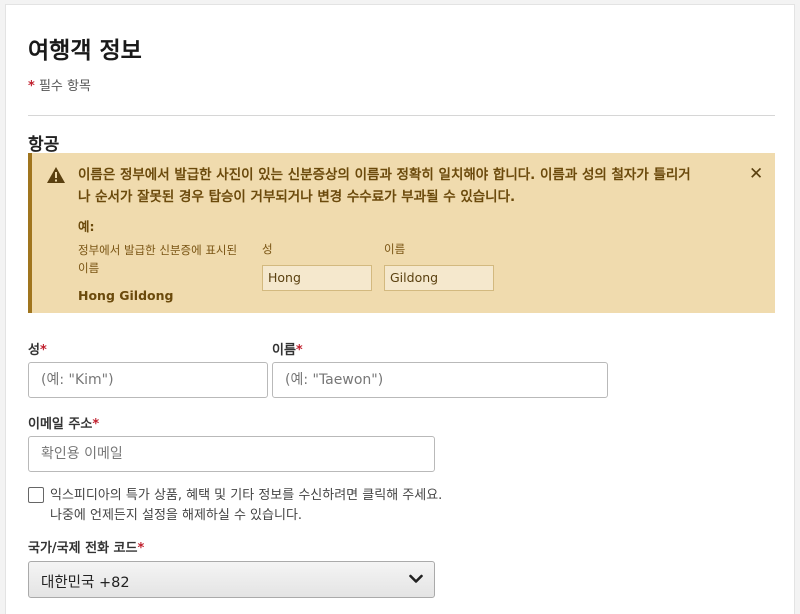  I want to click on example-first-name-label: 이름, so click(395, 249).